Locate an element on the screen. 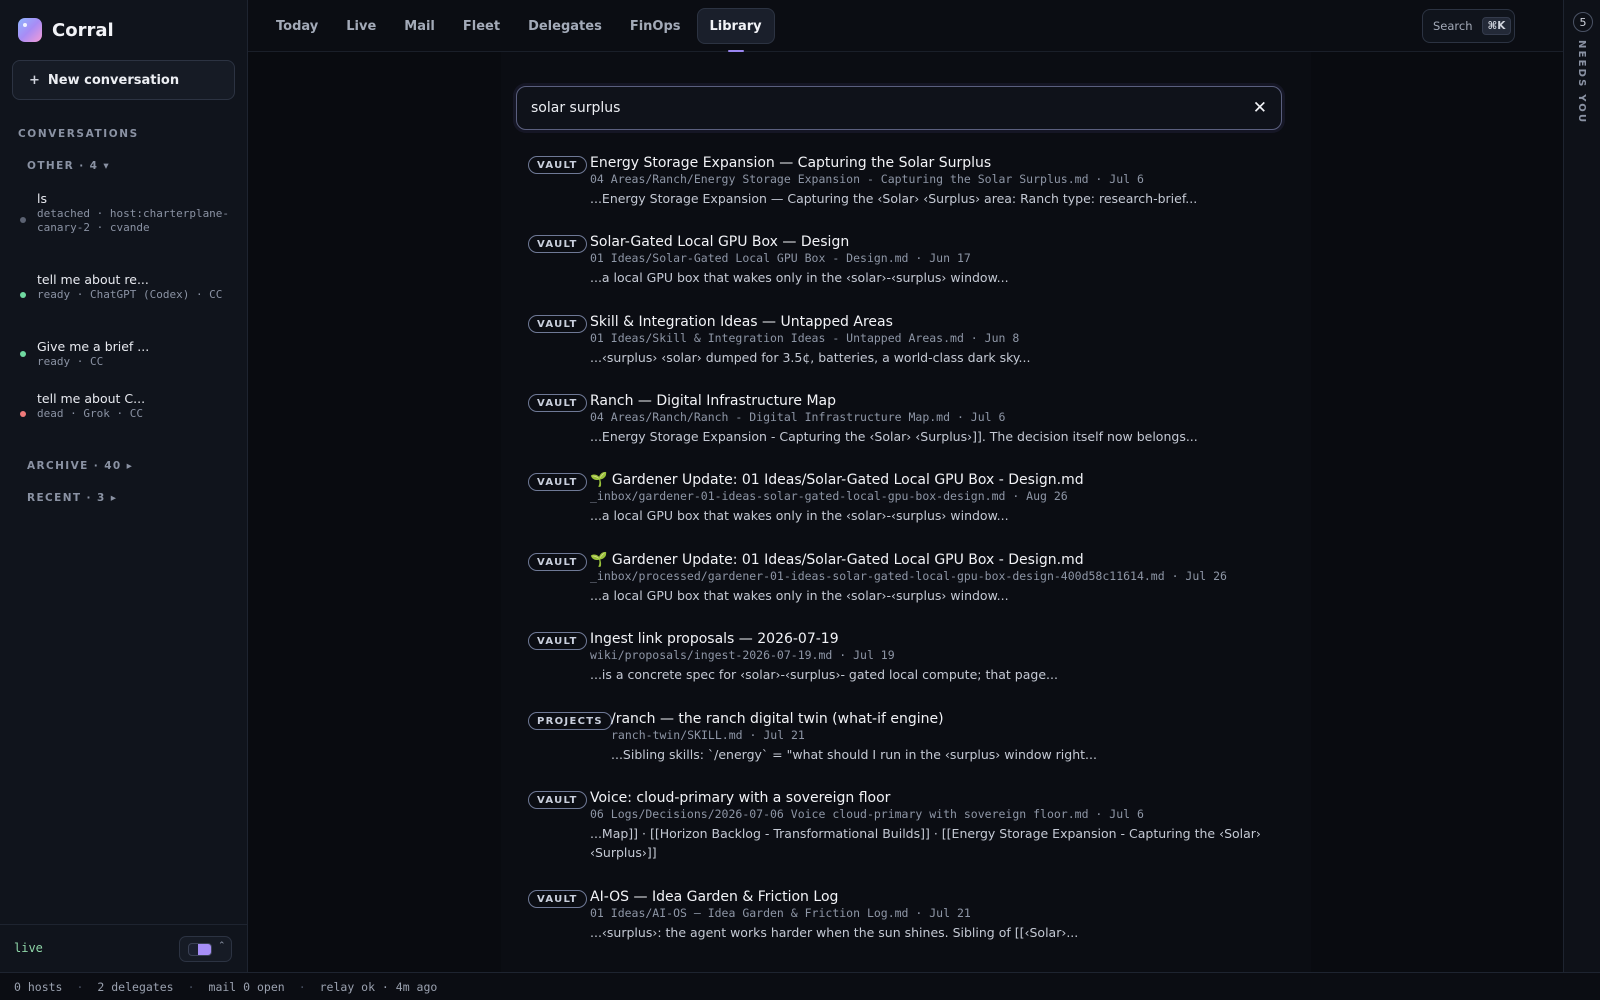 This screenshot has height=1000, width=1600. tab-mail: Mail is located at coordinates (419, 26).